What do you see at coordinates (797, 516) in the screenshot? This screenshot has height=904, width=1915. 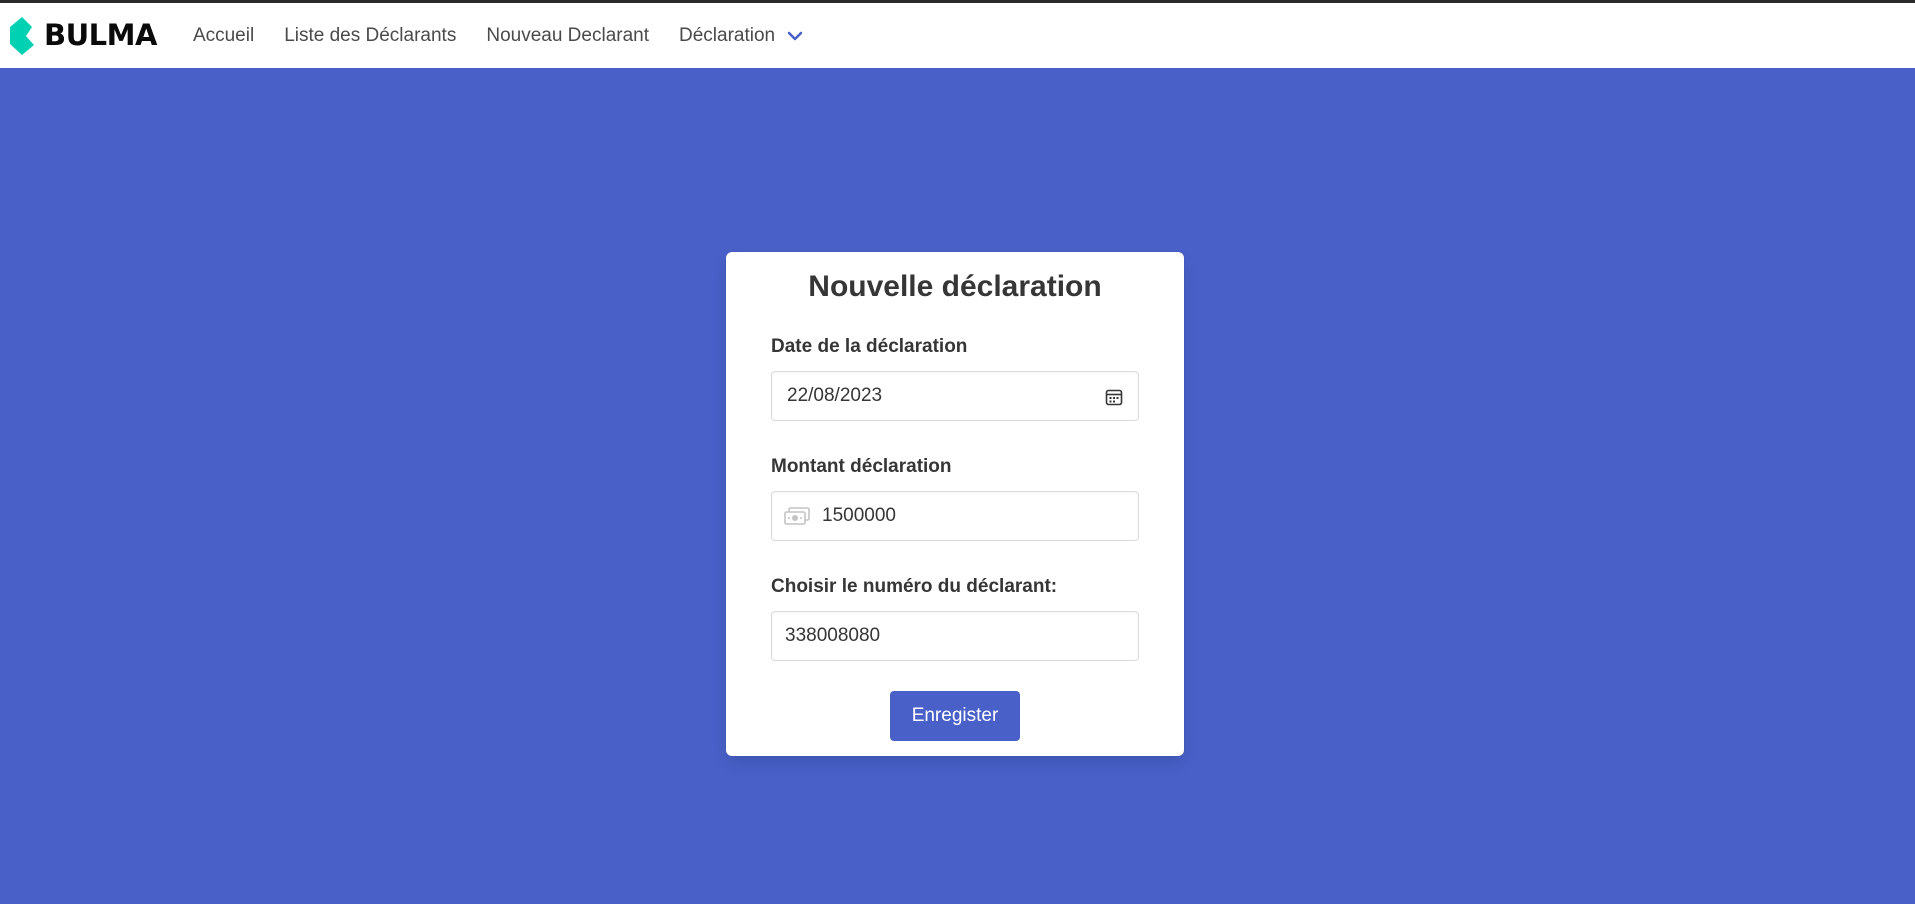 I see `money-icon` at bounding box center [797, 516].